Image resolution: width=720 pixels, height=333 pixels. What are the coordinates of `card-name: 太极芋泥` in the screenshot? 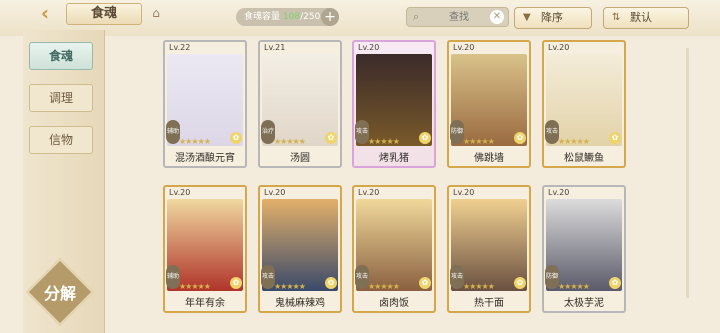 It's located at (584, 303).